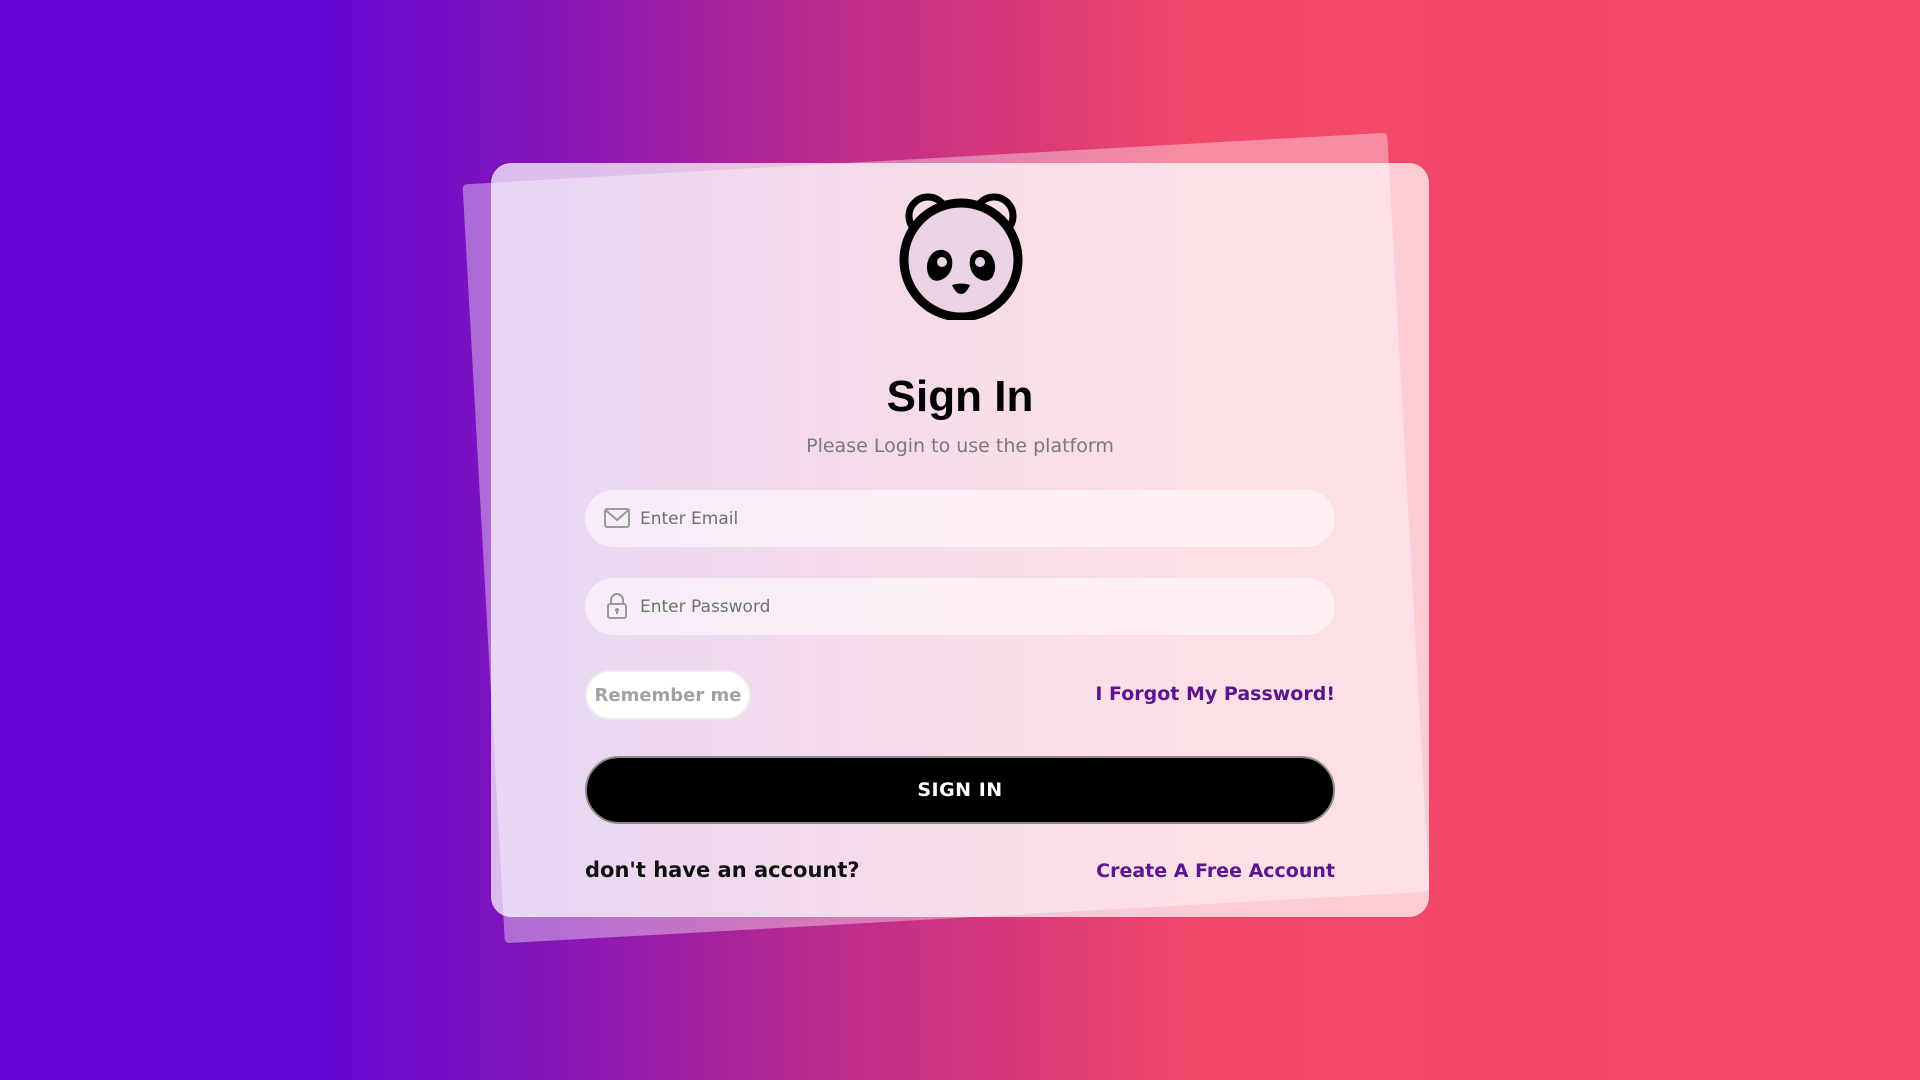 This screenshot has height=1080, width=1920. I want to click on password-input, so click(980, 606).